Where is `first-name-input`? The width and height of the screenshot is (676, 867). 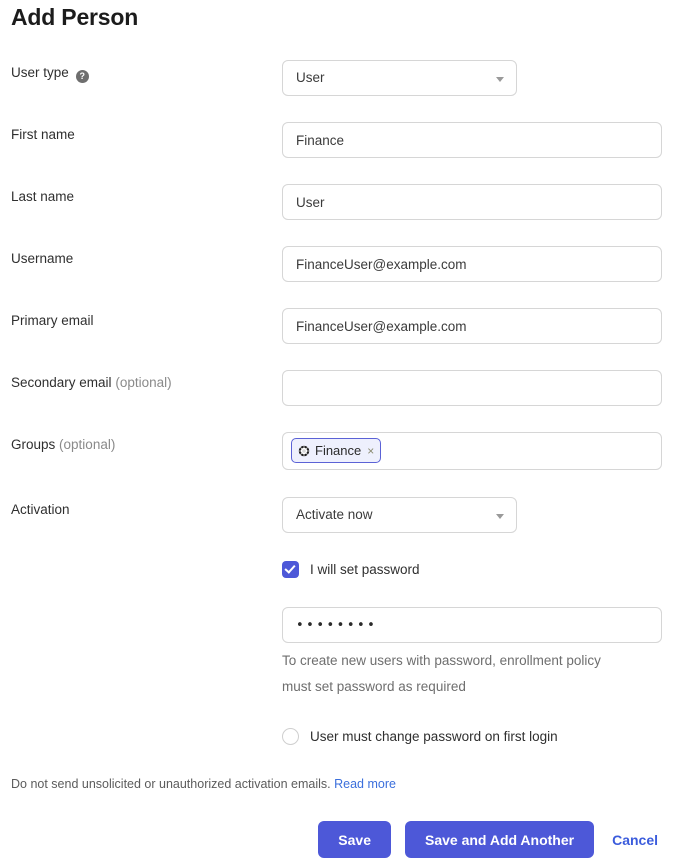 first-name-input is located at coordinates (472, 140).